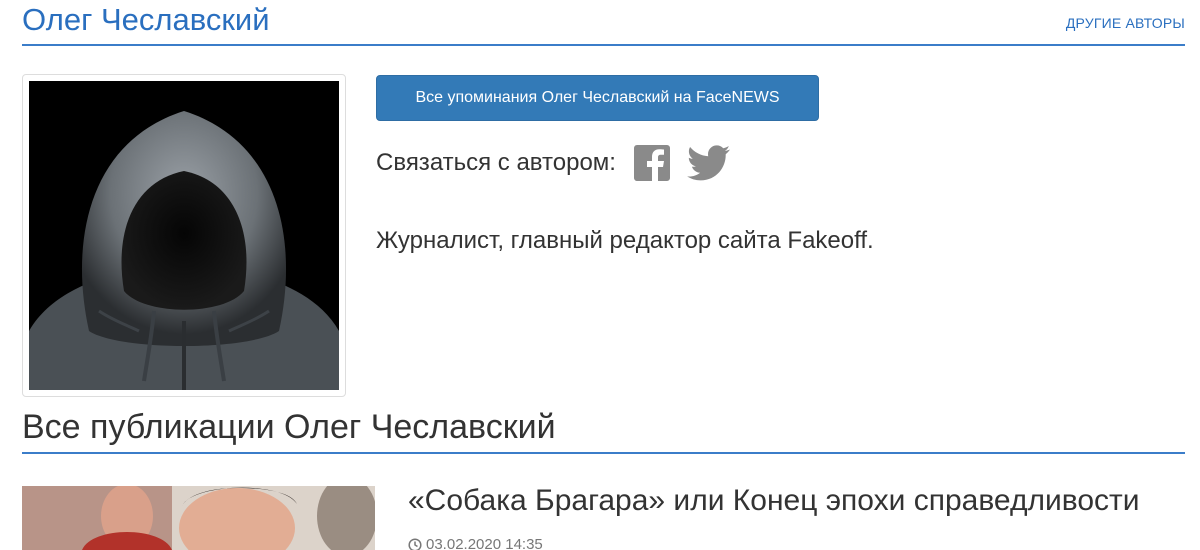  What do you see at coordinates (484, 543) in the screenshot?
I see `article-date: 03.02.2020 14:35` at bounding box center [484, 543].